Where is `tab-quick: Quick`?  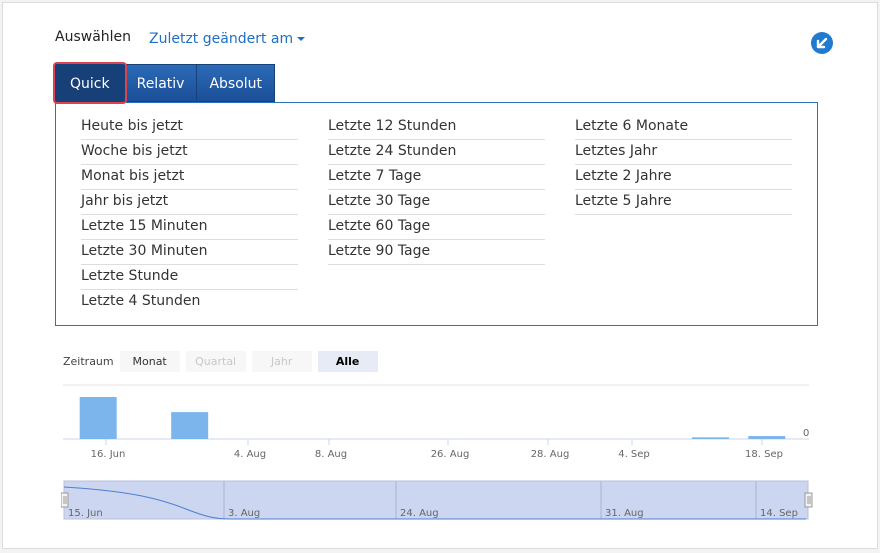 tab-quick: Quick is located at coordinates (90, 83).